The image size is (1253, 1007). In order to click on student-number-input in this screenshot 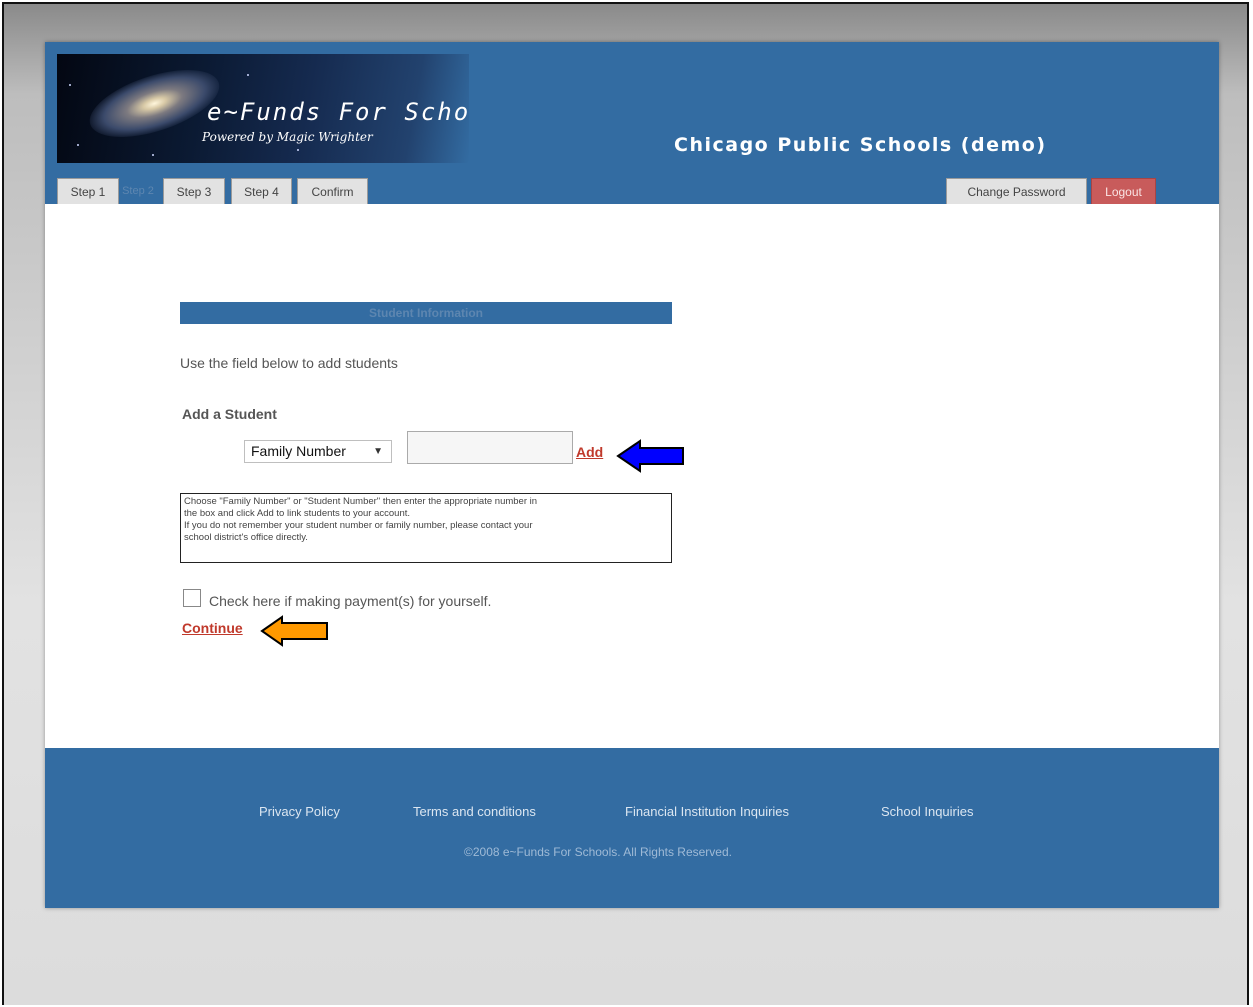, I will do `click(490, 447)`.